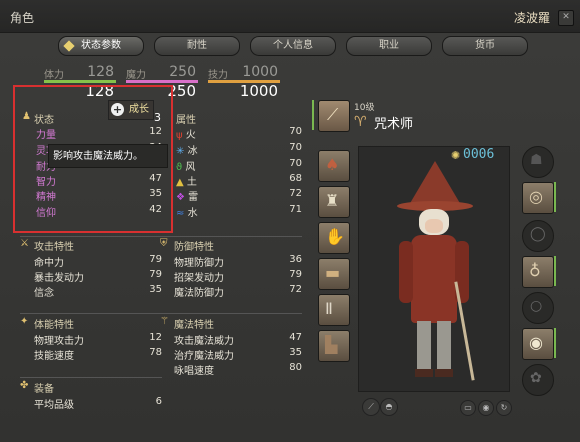  Describe the element at coordinates (182, 72) in the screenshot. I see `mp-current: 250` at that location.